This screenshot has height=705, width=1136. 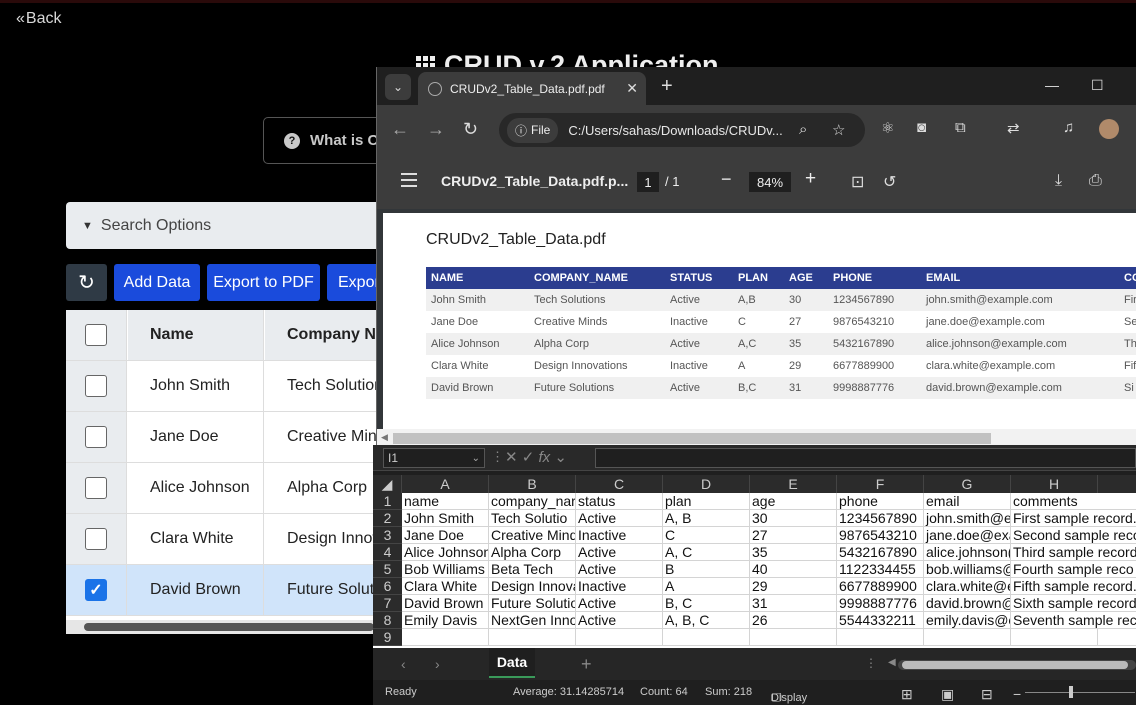 I want to click on row-header: 7, so click(x=387, y=603).